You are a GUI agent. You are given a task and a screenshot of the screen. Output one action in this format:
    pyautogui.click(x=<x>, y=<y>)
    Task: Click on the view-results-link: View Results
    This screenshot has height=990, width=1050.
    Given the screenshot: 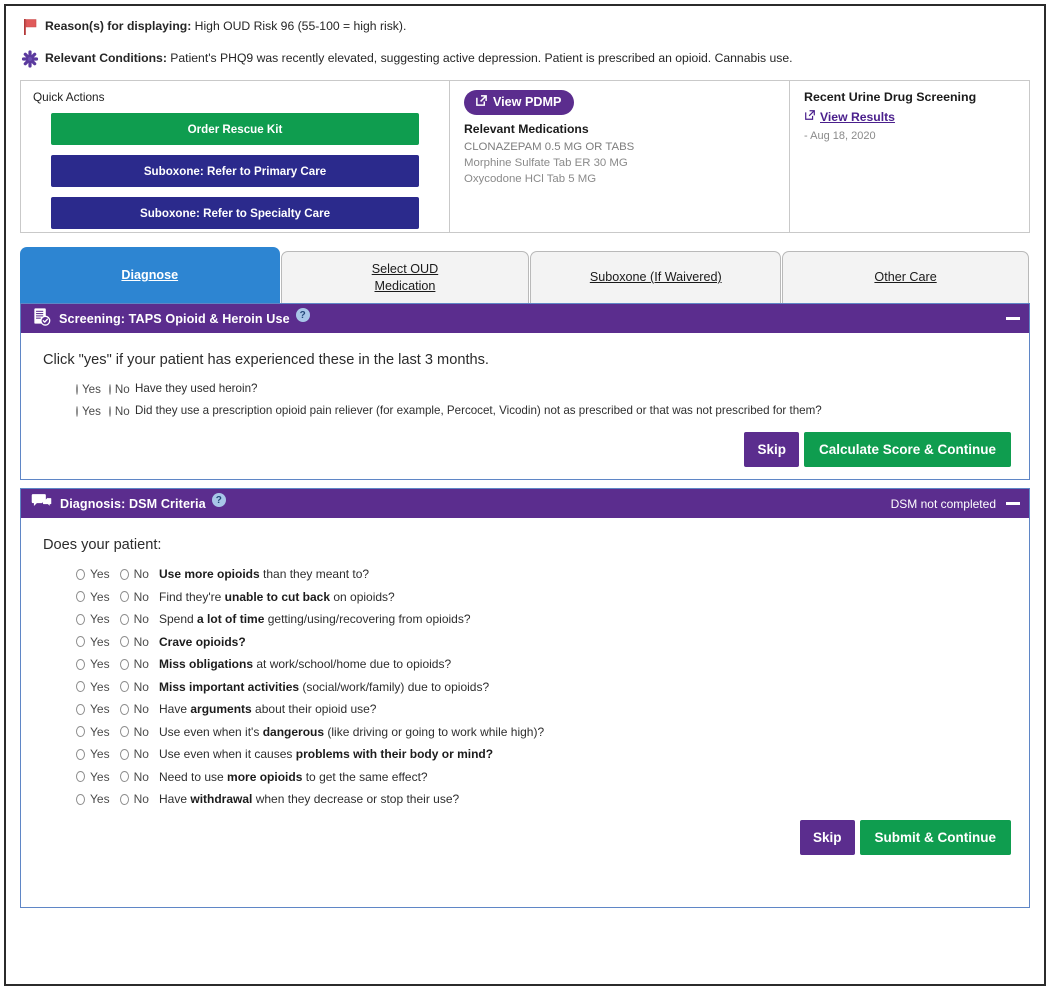 What is the action you would take?
    pyautogui.click(x=849, y=116)
    